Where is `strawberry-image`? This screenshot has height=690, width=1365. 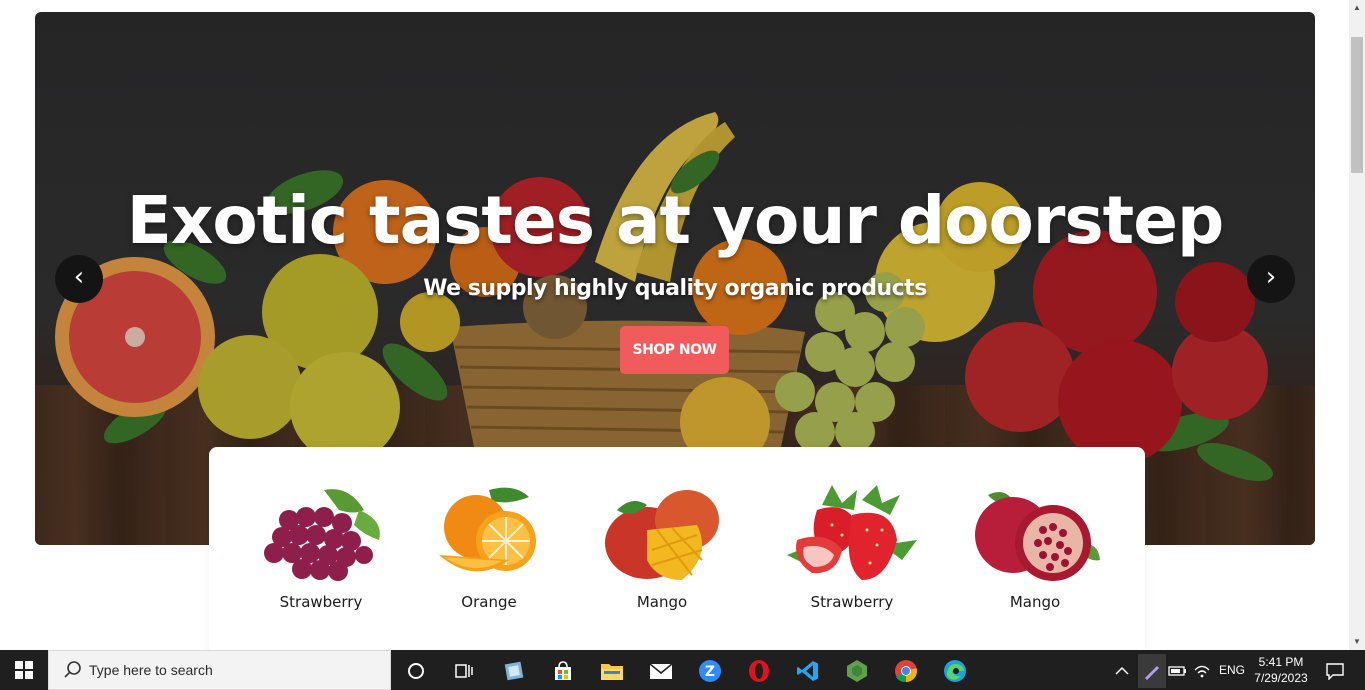
strawberry-image is located at coordinates (852, 532).